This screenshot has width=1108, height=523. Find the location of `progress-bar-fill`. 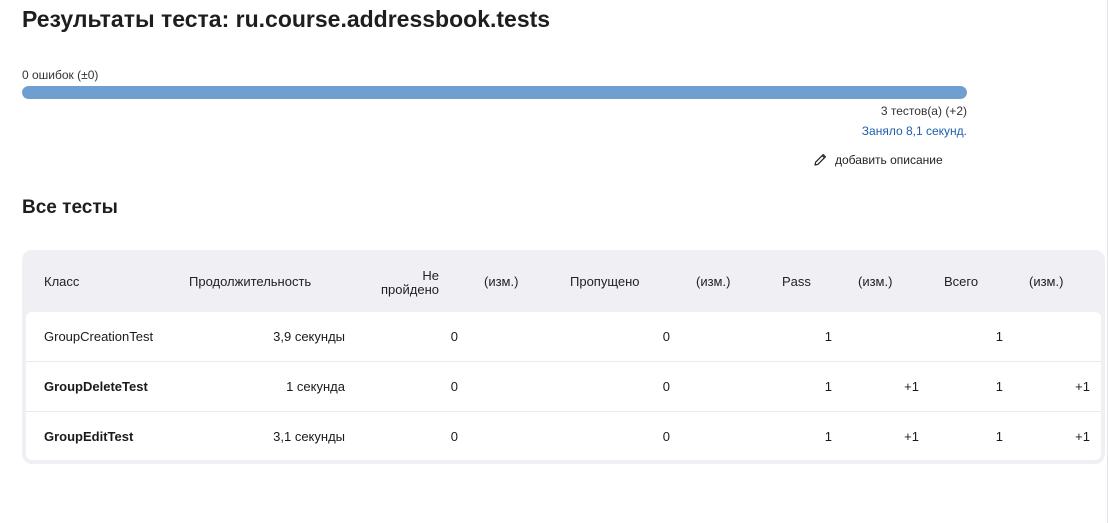

progress-bar-fill is located at coordinates (494, 92).